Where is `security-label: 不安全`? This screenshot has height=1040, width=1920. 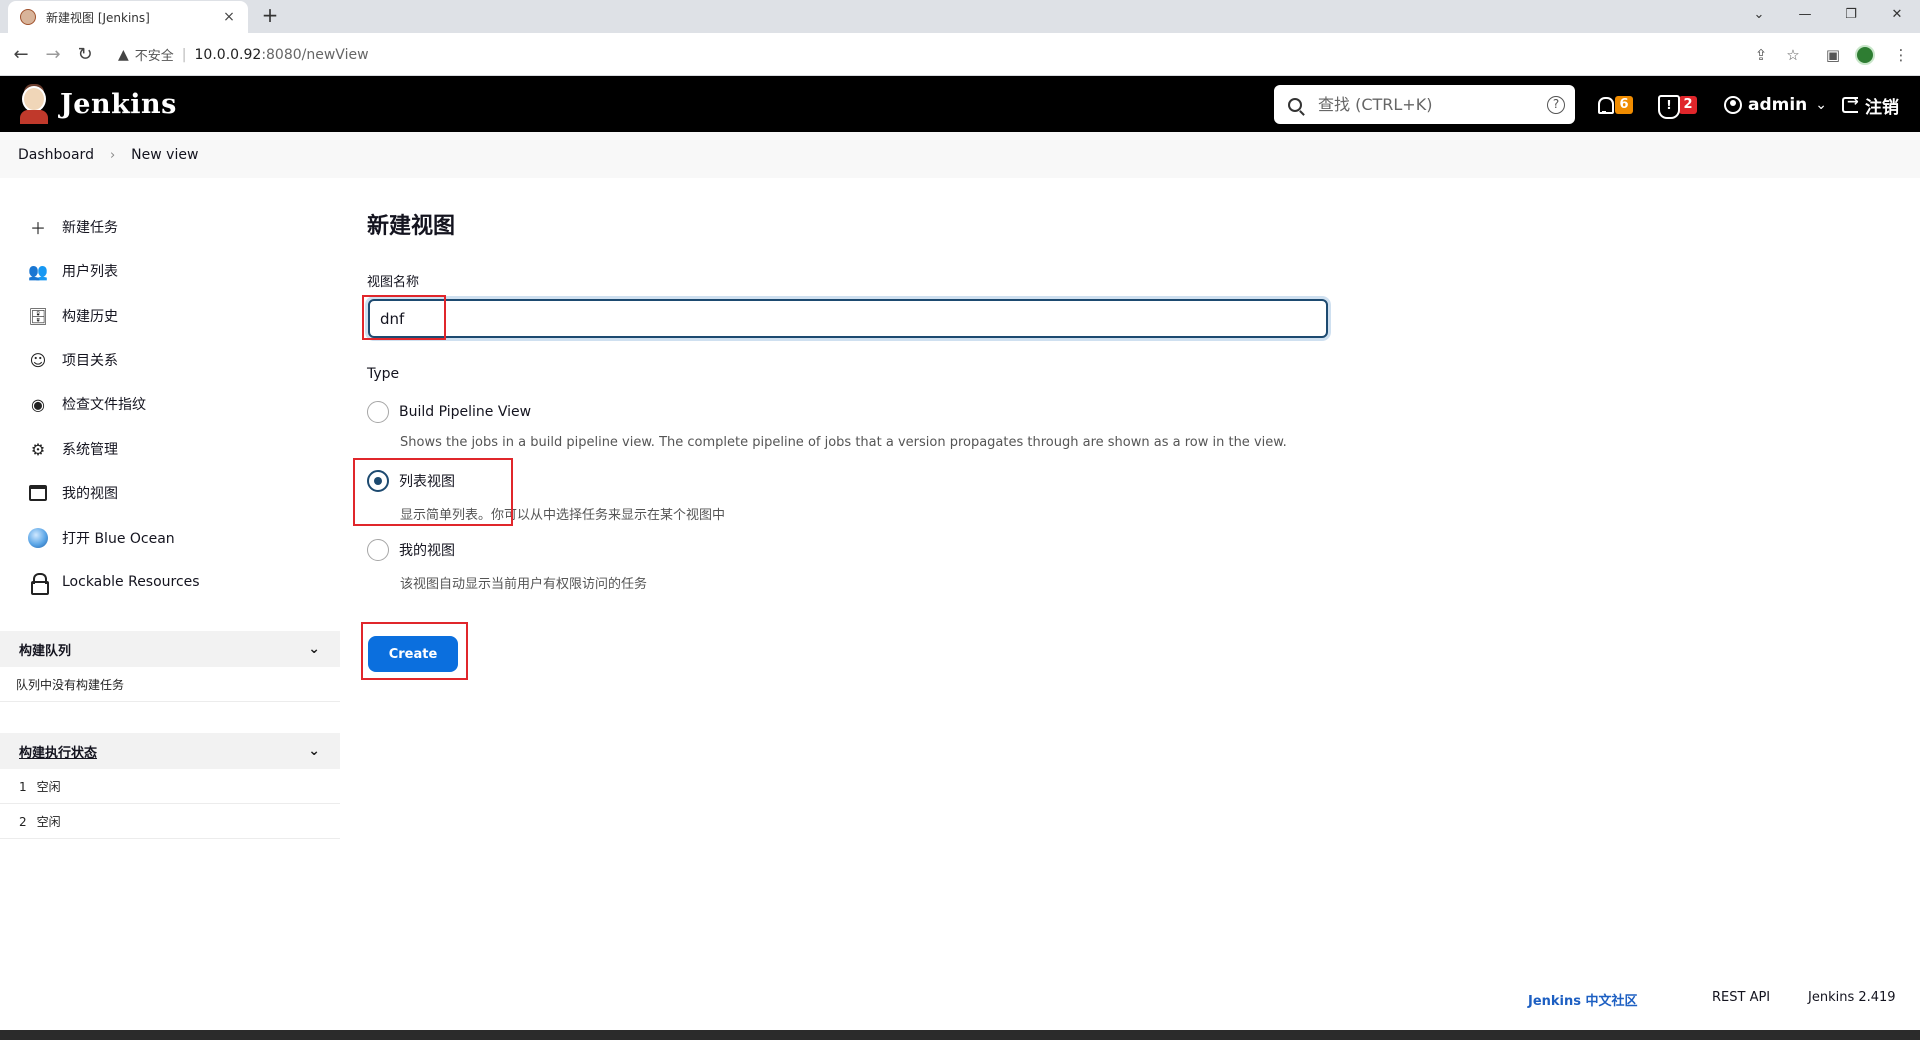 security-label: 不安全 is located at coordinates (154, 56).